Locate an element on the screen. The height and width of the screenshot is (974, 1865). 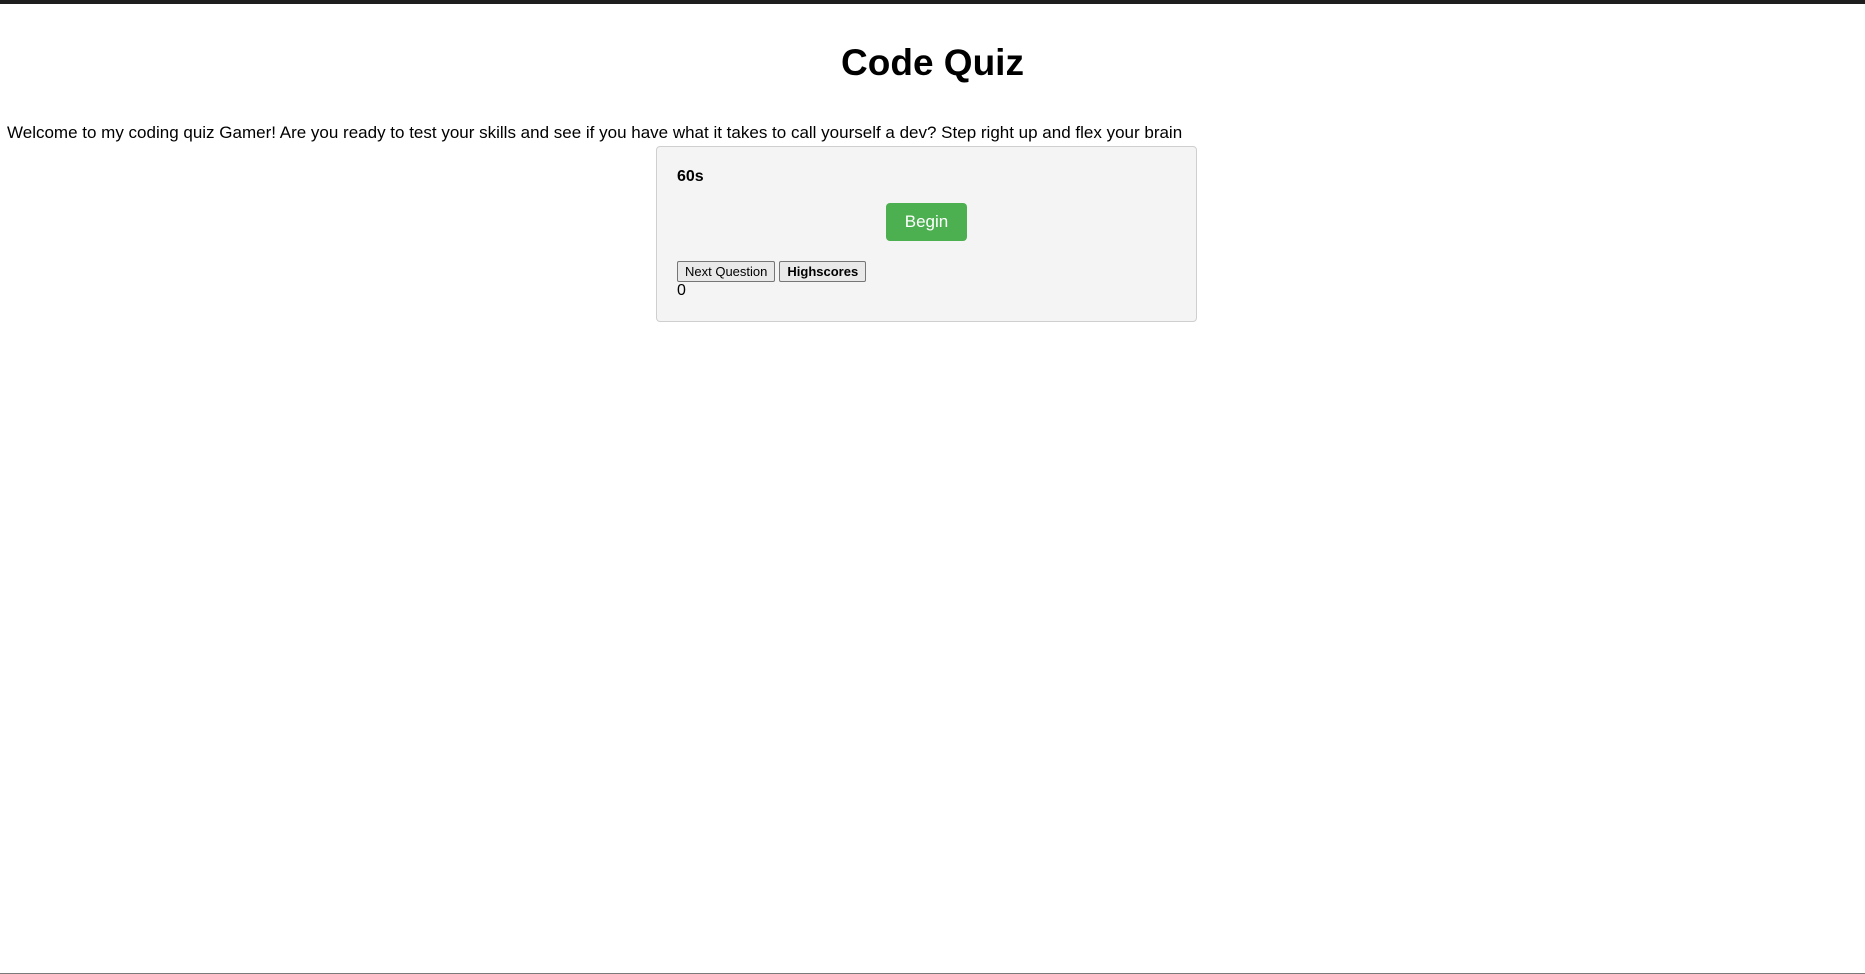
score-display: 0 is located at coordinates (681, 290).